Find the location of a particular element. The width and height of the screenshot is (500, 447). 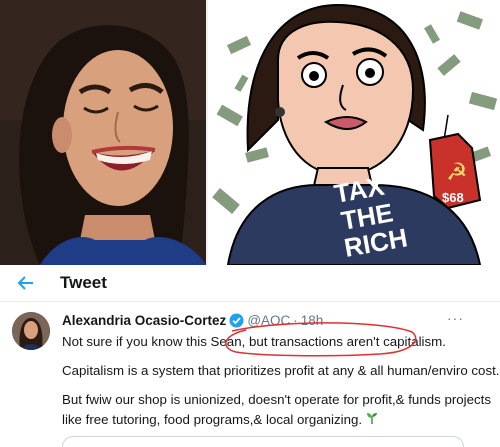

tweet-text-highlighted: but transactions aren't capitalism. is located at coordinates (347, 341).